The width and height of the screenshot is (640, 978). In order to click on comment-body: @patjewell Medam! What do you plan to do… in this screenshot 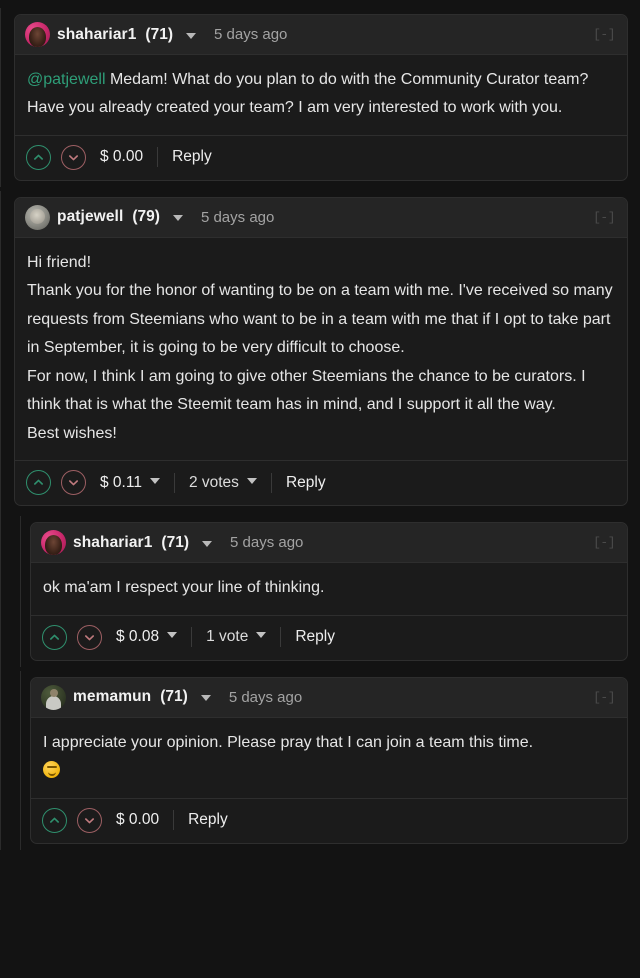, I will do `click(321, 95)`.